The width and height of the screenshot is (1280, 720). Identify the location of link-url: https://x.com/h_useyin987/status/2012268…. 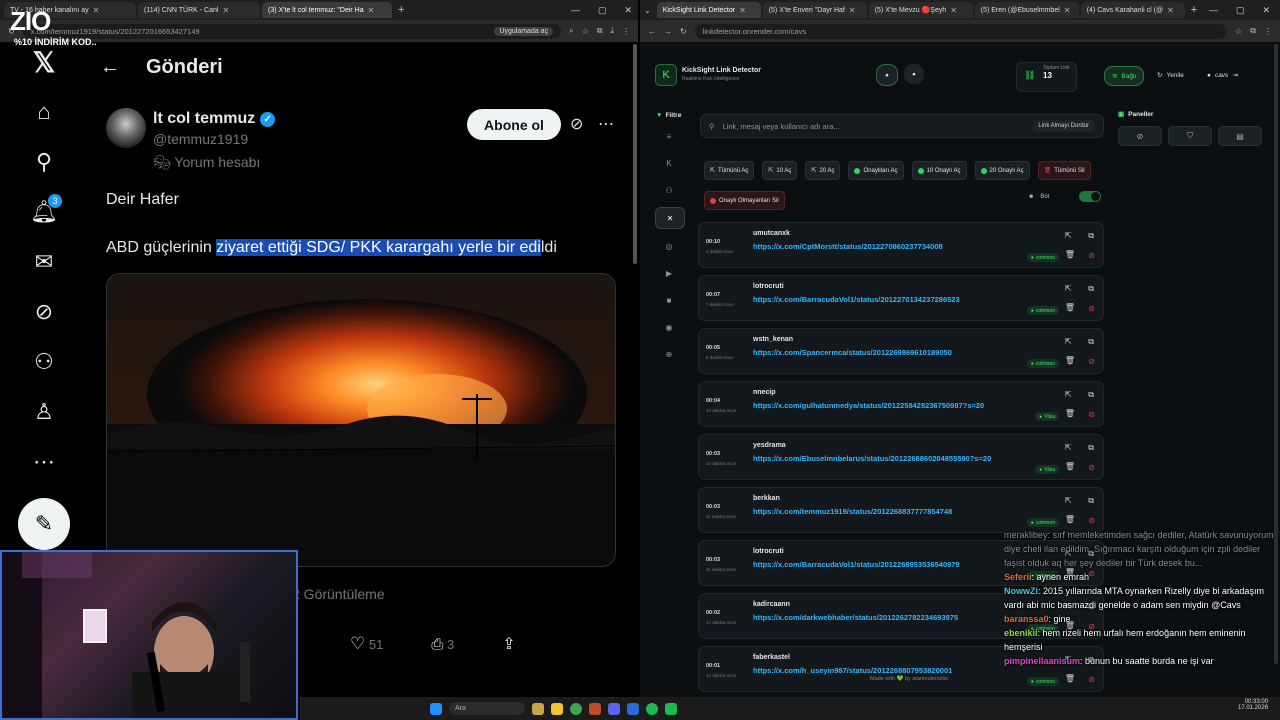
(852, 670).